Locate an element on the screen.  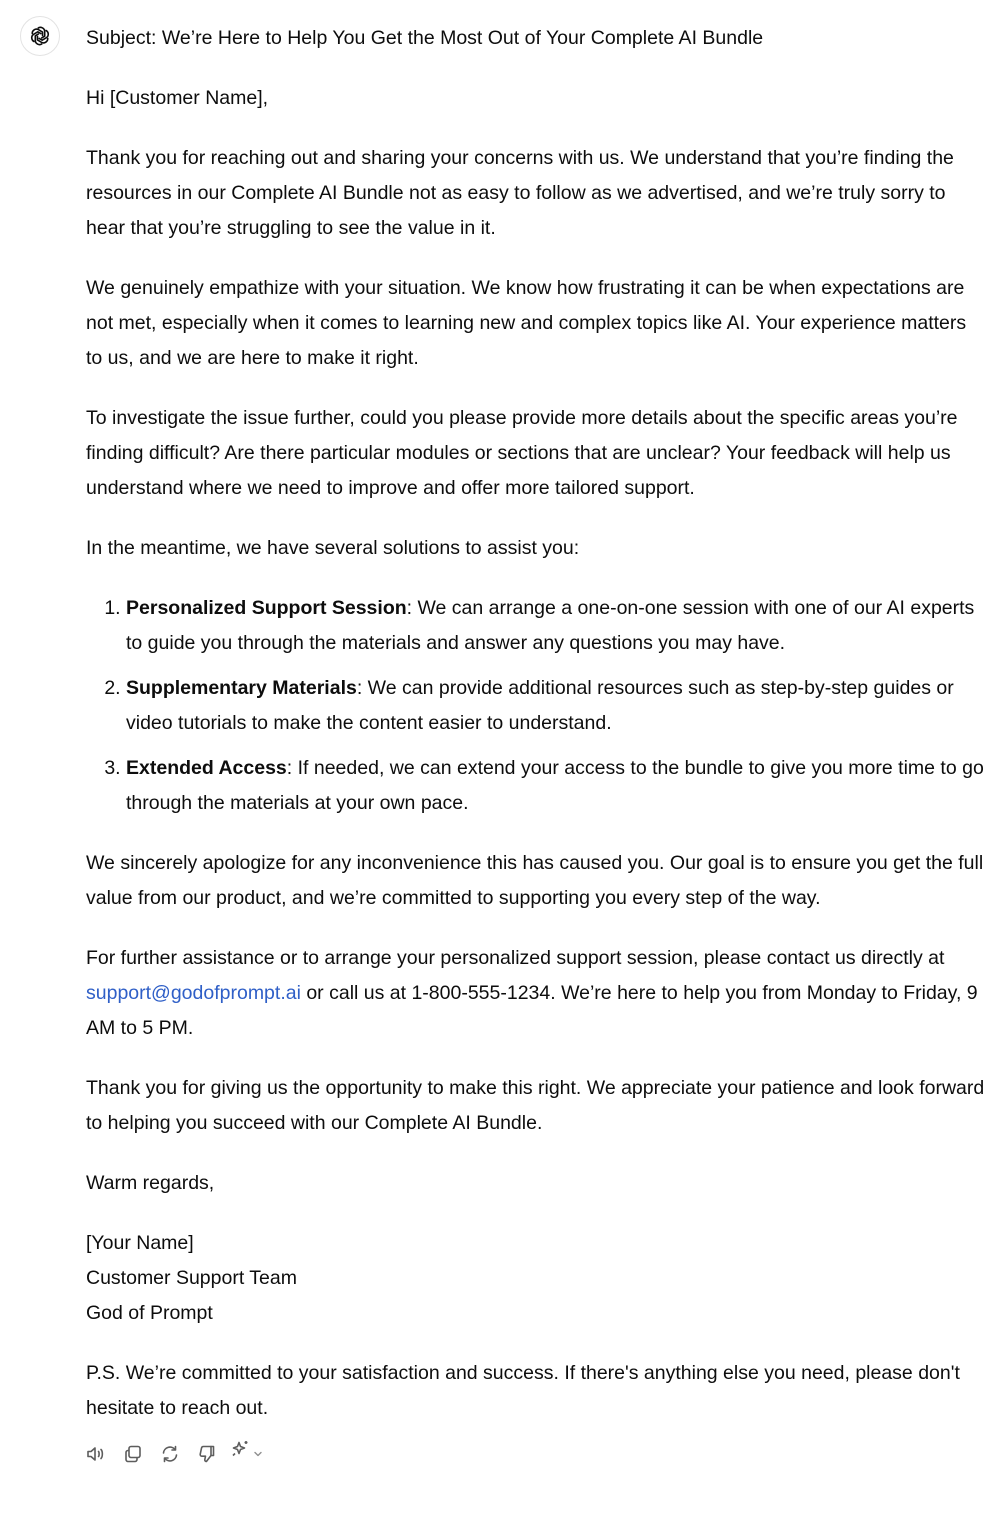
signature-company: God of Prompt is located at coordinates (149, 1313).